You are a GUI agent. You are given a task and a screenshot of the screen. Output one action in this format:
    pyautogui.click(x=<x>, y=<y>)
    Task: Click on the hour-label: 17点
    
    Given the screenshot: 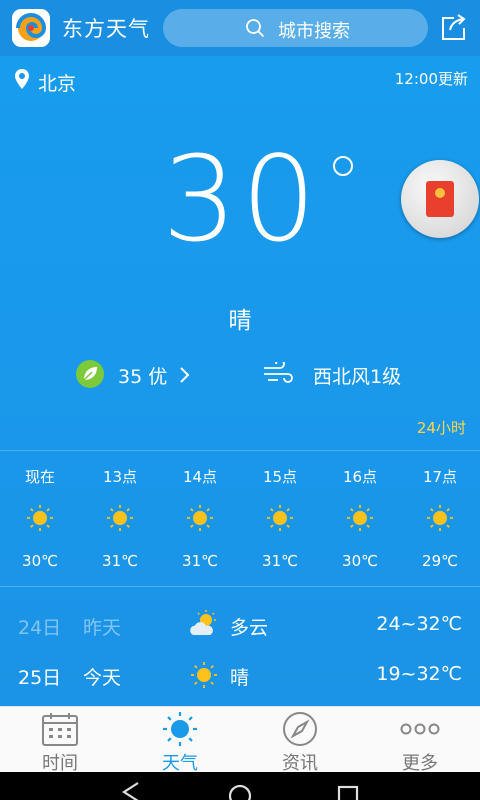 What is the action you would take?
    pyautogui.click(x=440, y=477)
    